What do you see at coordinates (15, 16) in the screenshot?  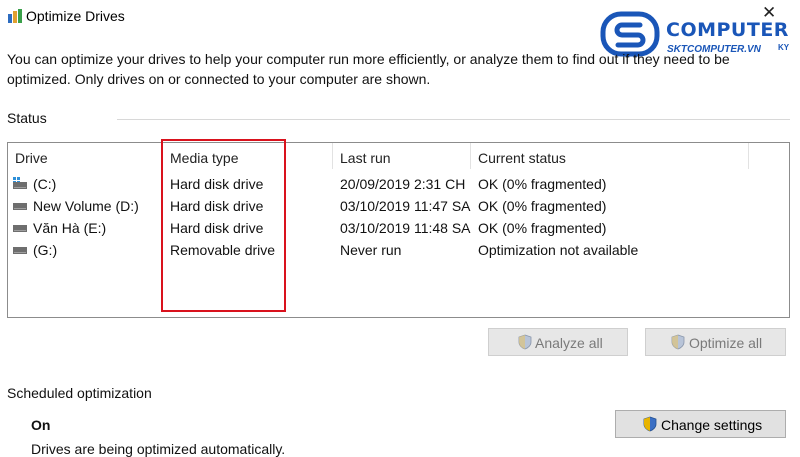 I see `defrag-app-icon` at bounding box center [15, 16].